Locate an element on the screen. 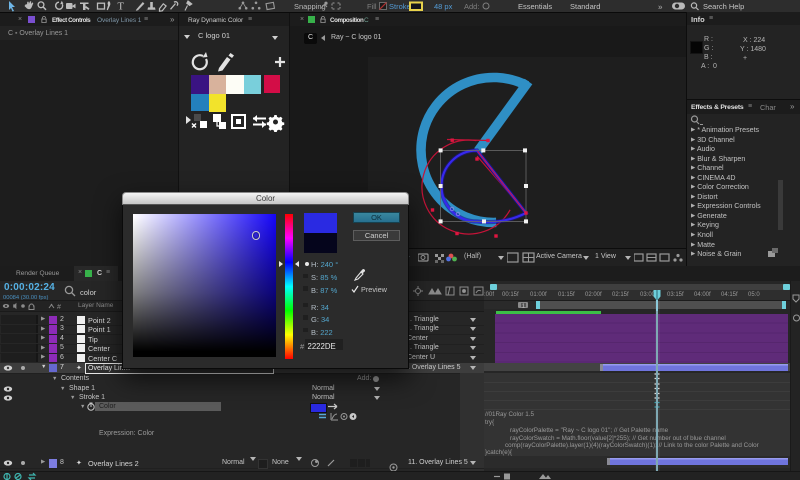 Image resolution: width=800 pixels, height=480 pixels. svg-text: Standard is located at coordinates (585, 6).